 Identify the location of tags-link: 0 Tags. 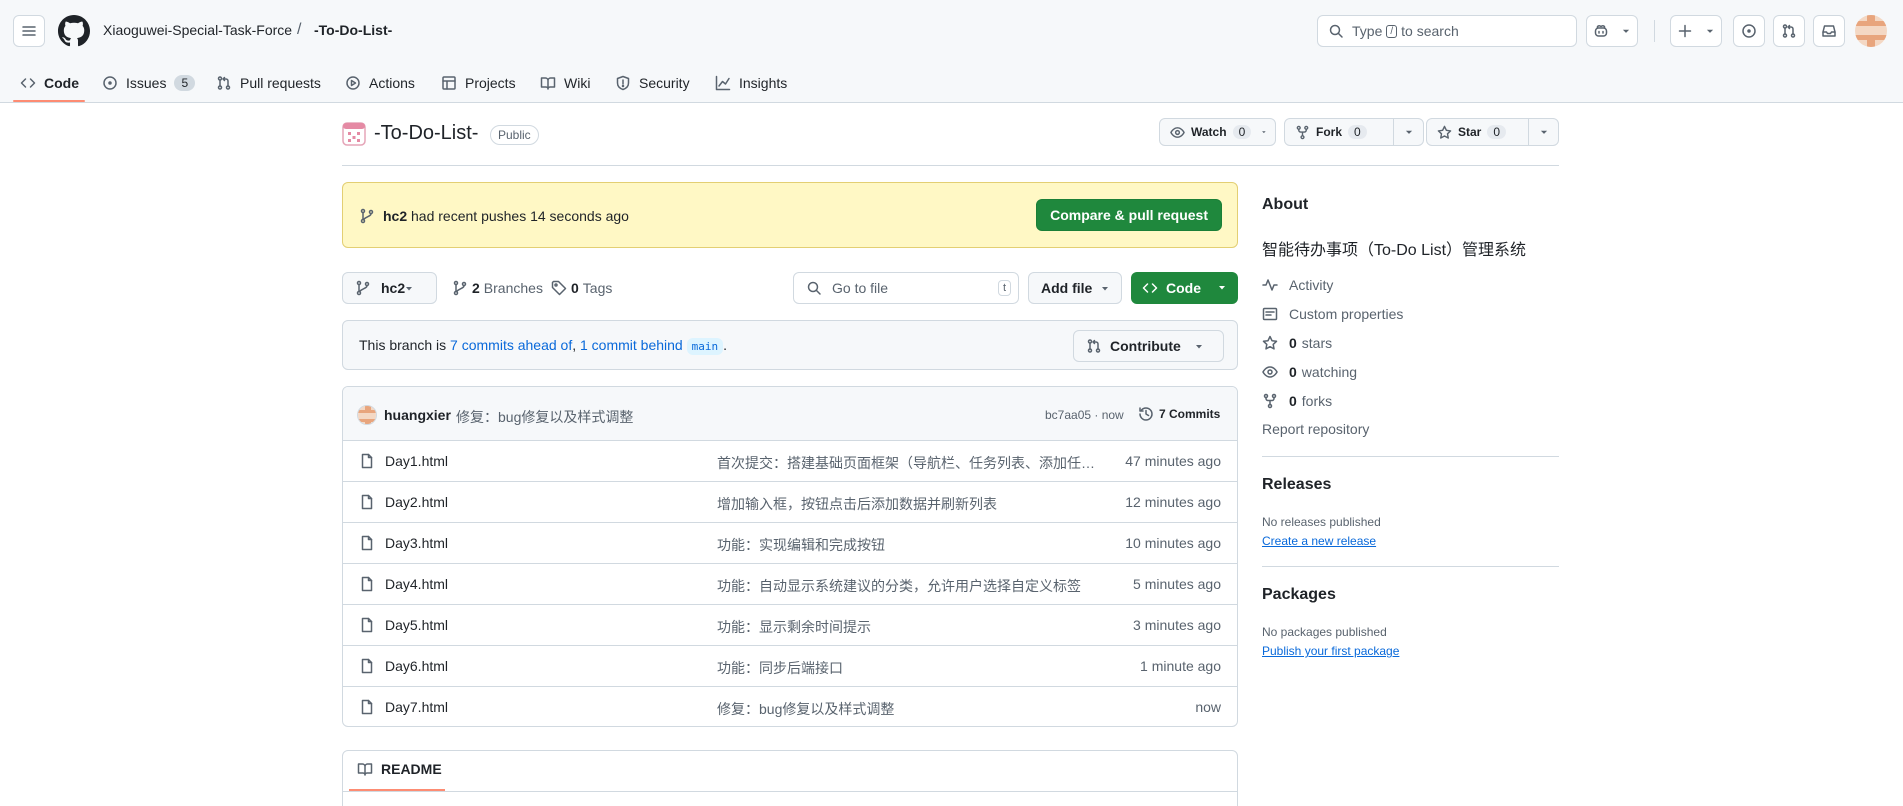
(581, 288).